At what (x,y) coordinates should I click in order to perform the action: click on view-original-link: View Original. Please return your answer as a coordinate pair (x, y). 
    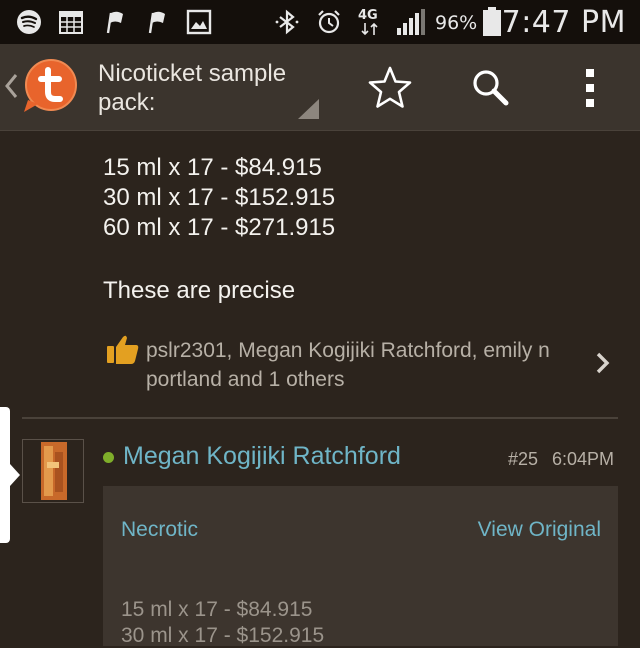
    Looking at the image, I should click on (539, 530).